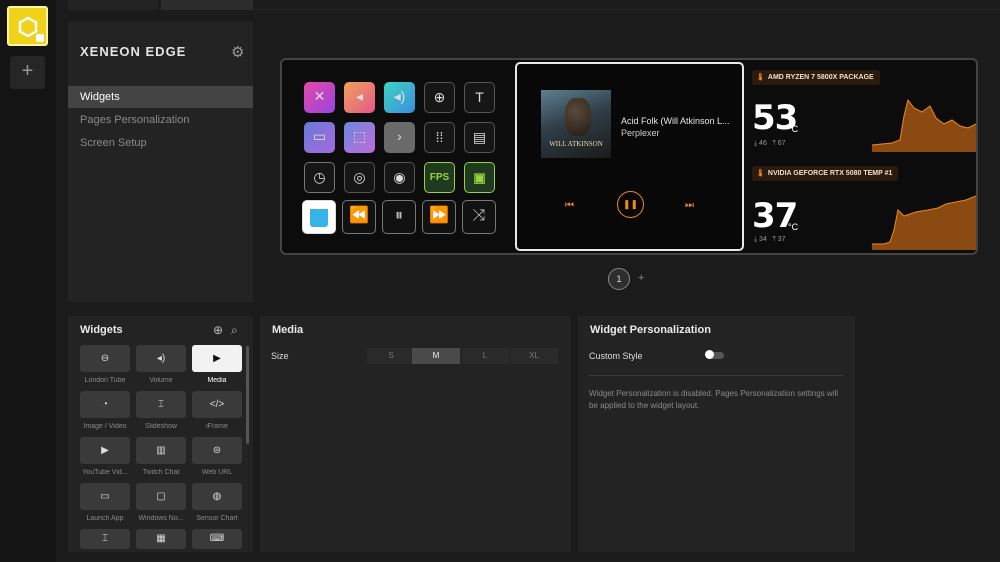  I want to click on pause-tile-icon: ⏸, so click(399, 217).